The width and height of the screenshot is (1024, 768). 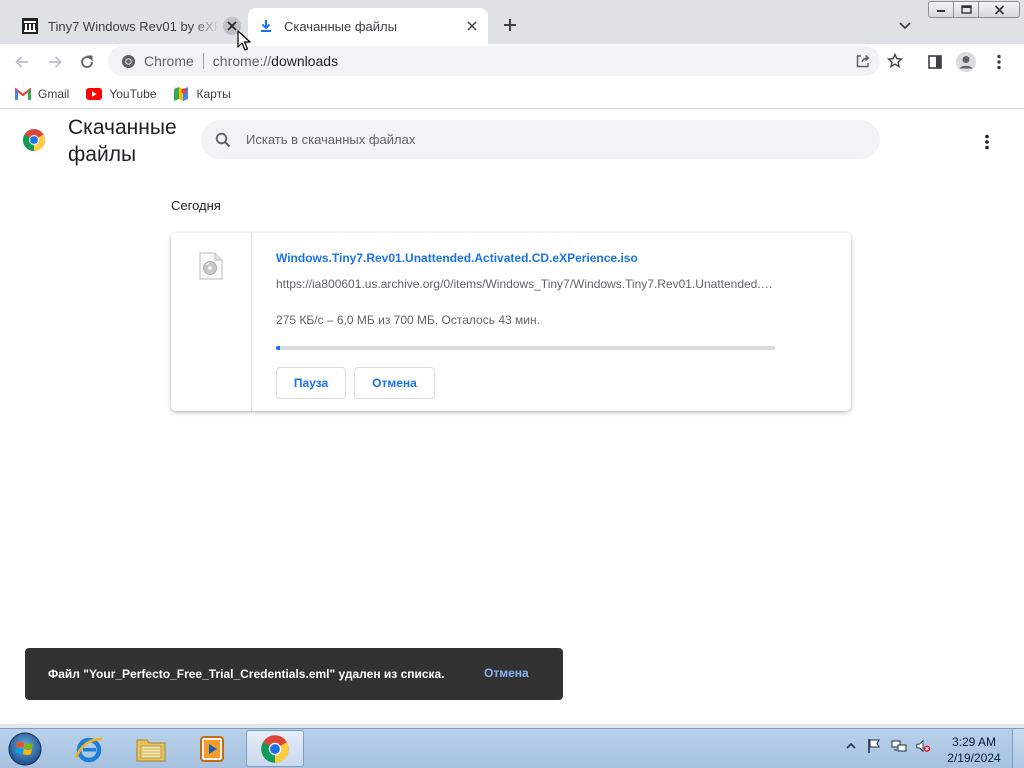 What do you see at coordinates (1018, 748) in the screenshot?
I see `show-desktop-button` at bounding box center [1018, 748].